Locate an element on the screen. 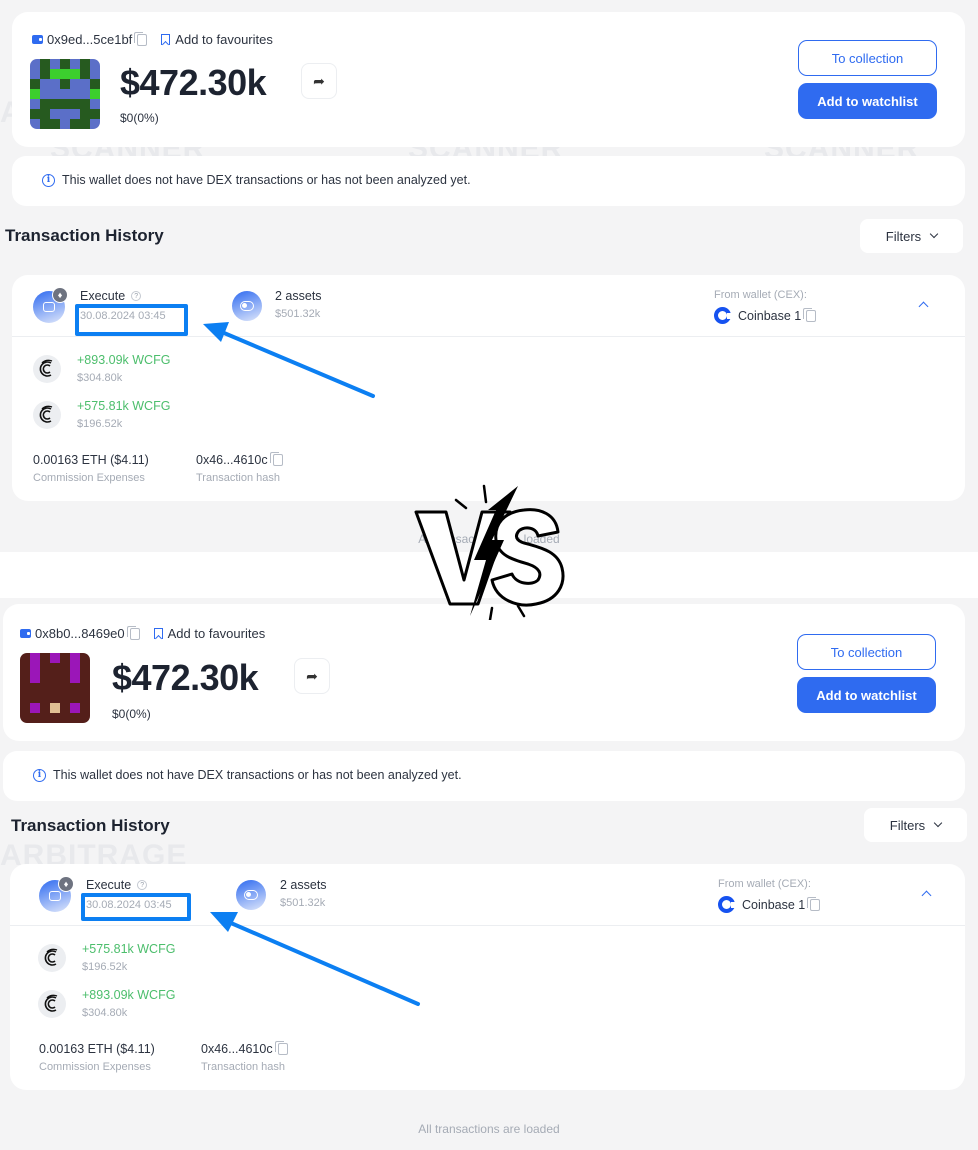 The image size is (978, 1150). vs-lightning-graphic: VS is located at coordinates (489, 552).